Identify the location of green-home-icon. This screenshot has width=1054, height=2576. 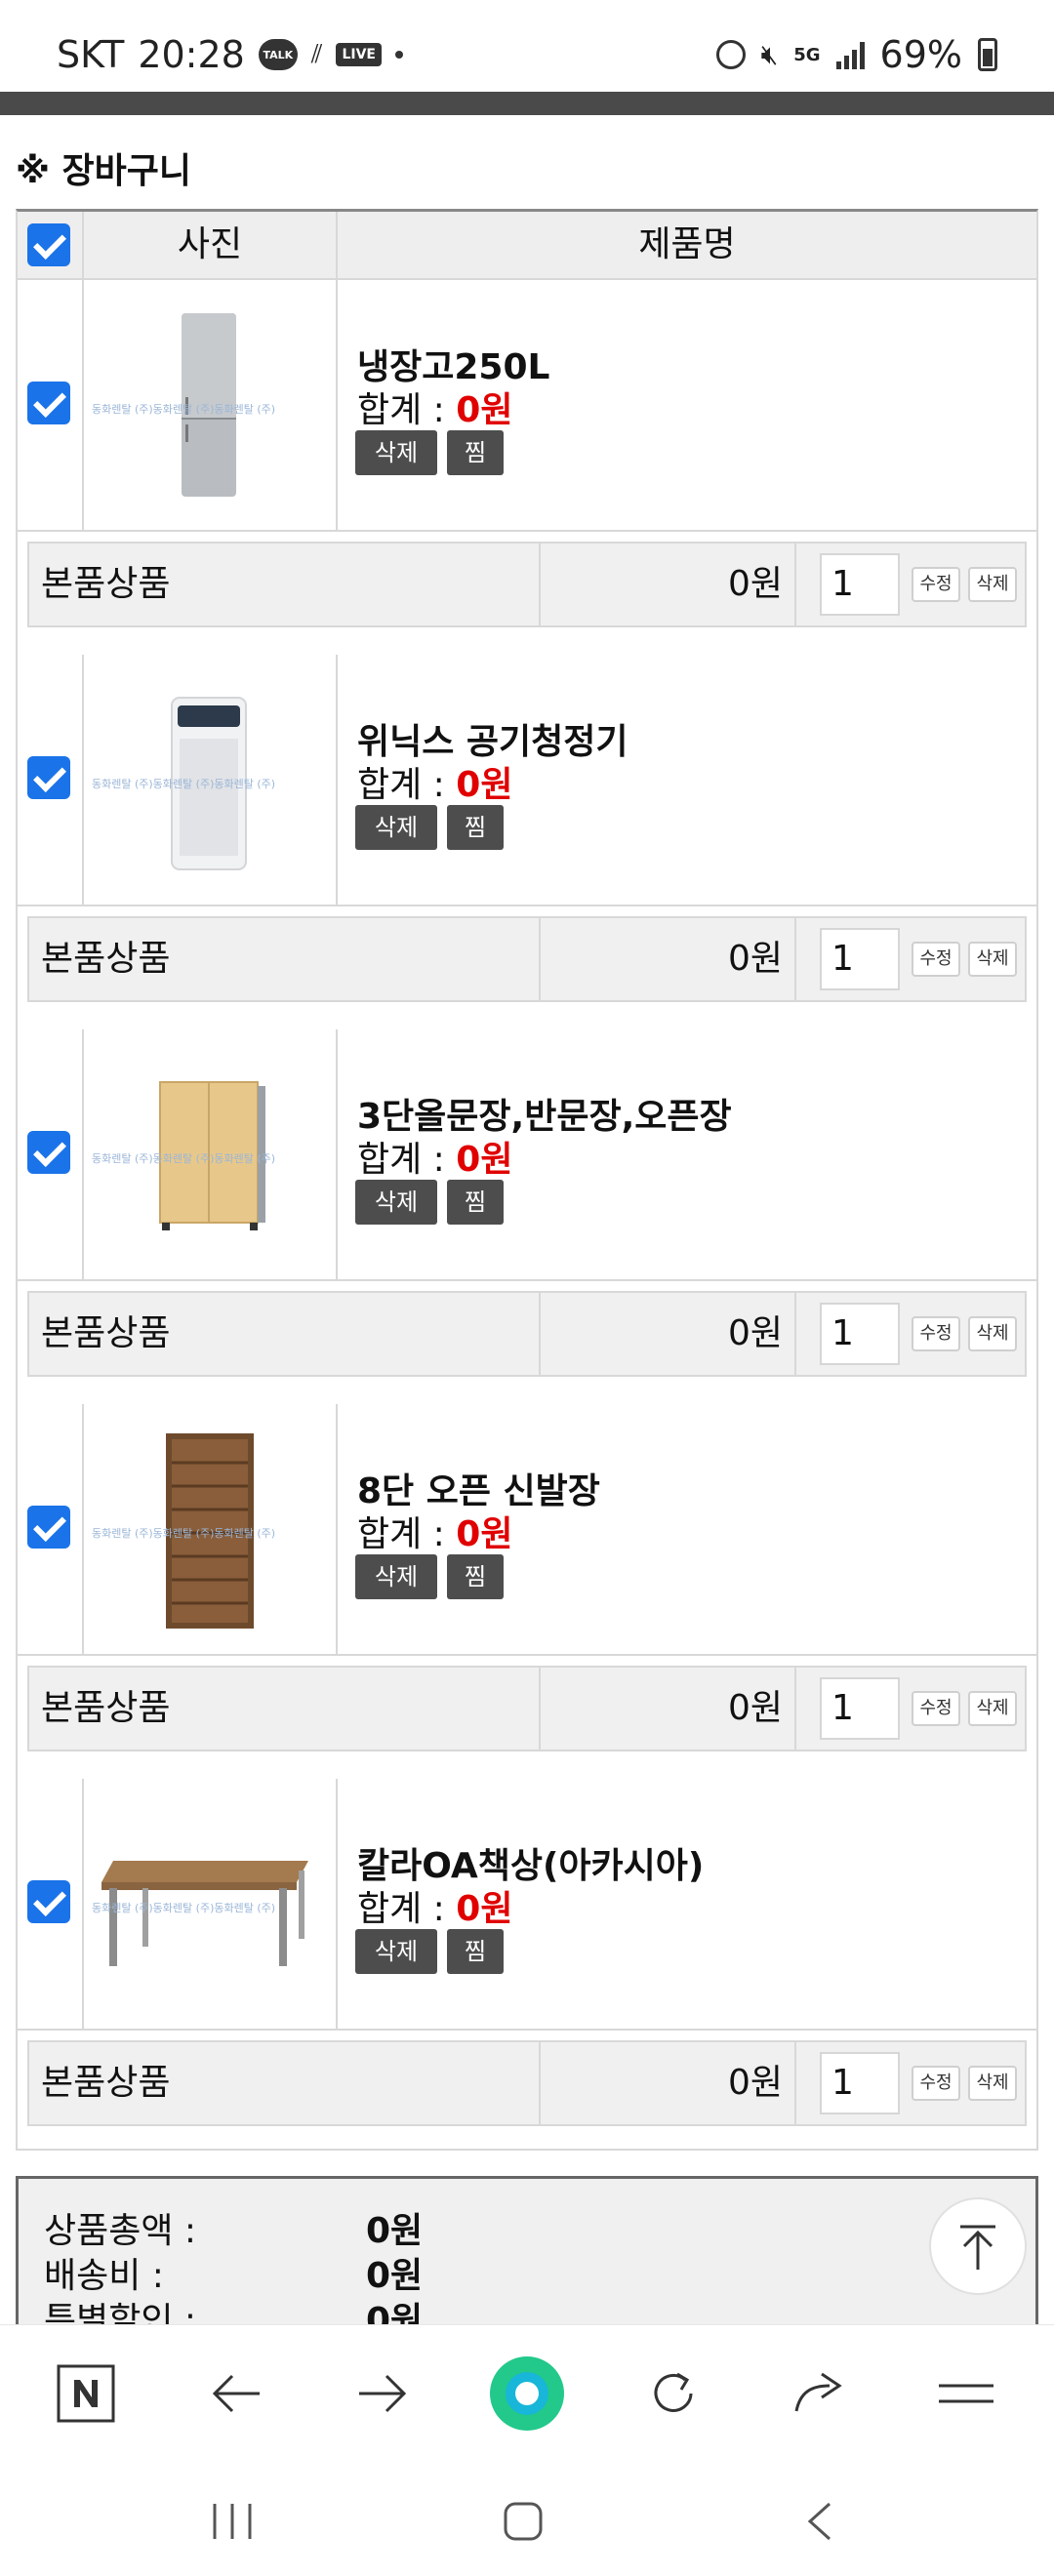
(527, 2394).